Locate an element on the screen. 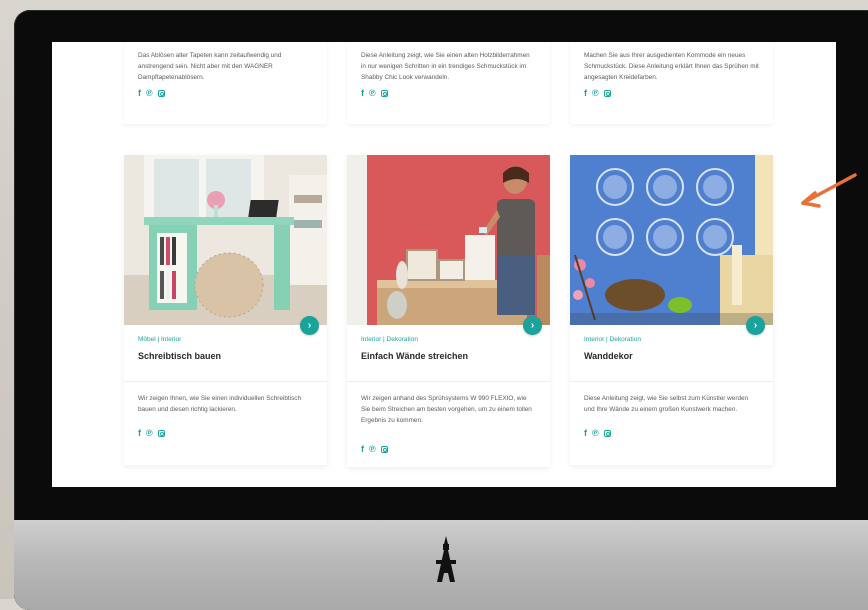 The height and width of the screenshot is (610, 868). mint-green-desk-photo is located at coordinates (225, 240).